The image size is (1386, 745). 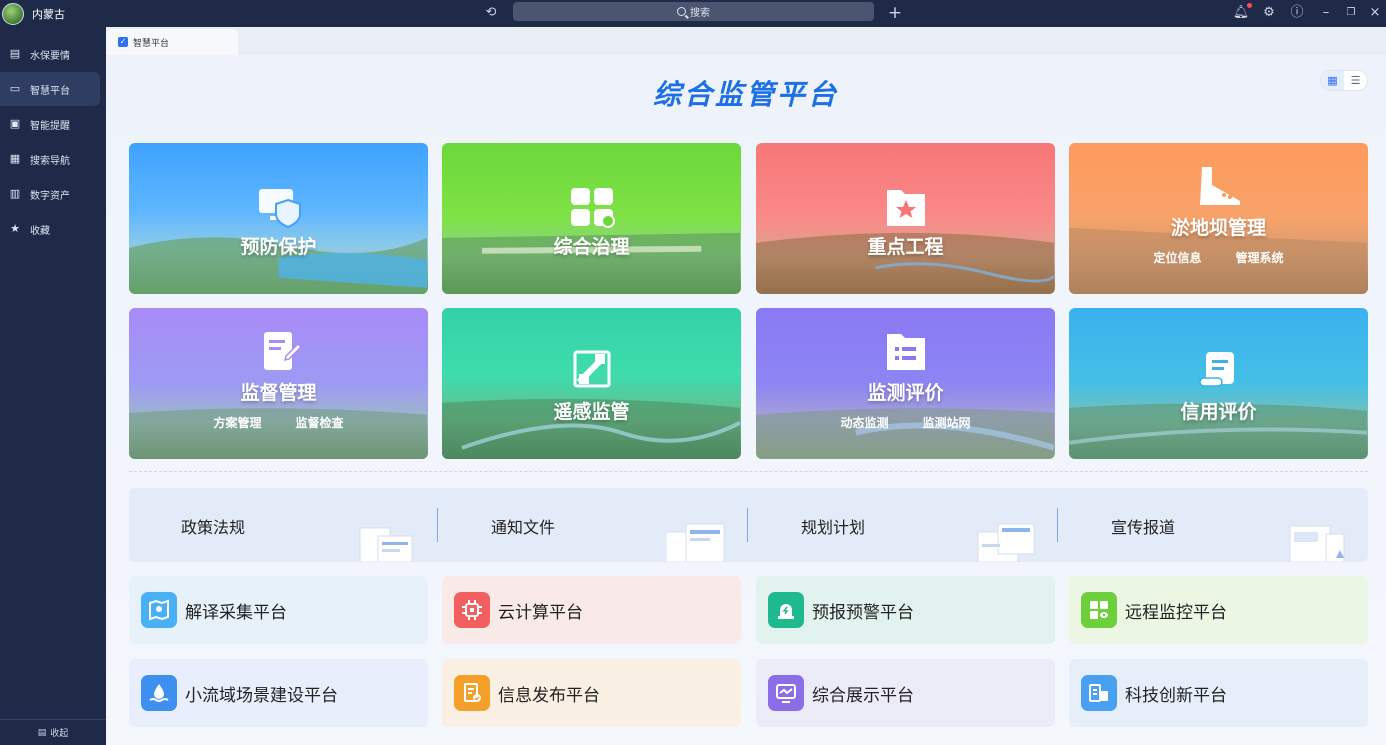 What do you see at coordinates (1375, 13) in the screenshot?
I see `close-icon: ×` at bounding box center [1375, 13].